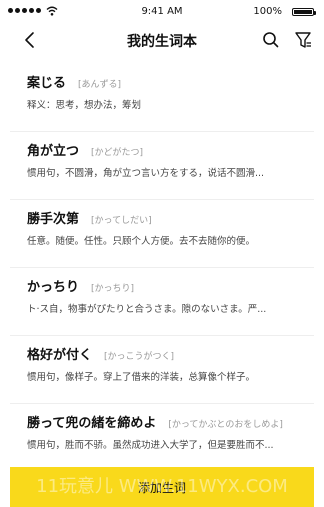 Image resolution: width=324 pixels, height=507 pixels. What do you see at coordinates (141, 377) in the screenshot?
I see `word-meaning: 惯用句，像样子。穿上了借来的洋装，总算像个样子。` at bounding box center [141, 377].